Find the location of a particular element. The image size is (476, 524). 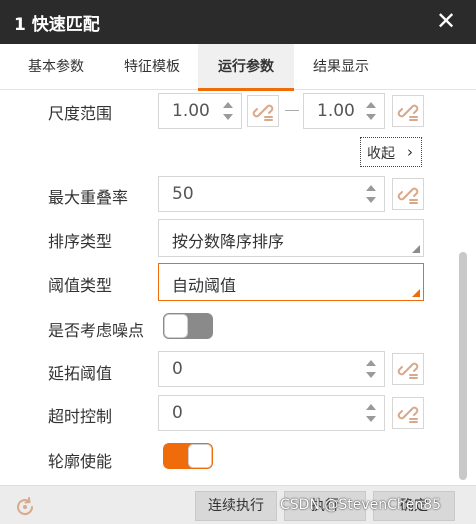

vertical-scrollbar is located at coordinates (463, 366).